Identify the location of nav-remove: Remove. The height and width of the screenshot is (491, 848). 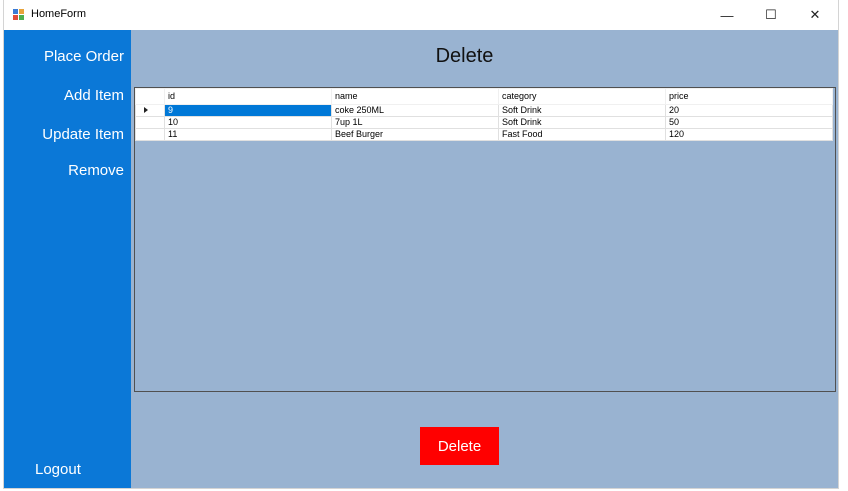
(96, 170).